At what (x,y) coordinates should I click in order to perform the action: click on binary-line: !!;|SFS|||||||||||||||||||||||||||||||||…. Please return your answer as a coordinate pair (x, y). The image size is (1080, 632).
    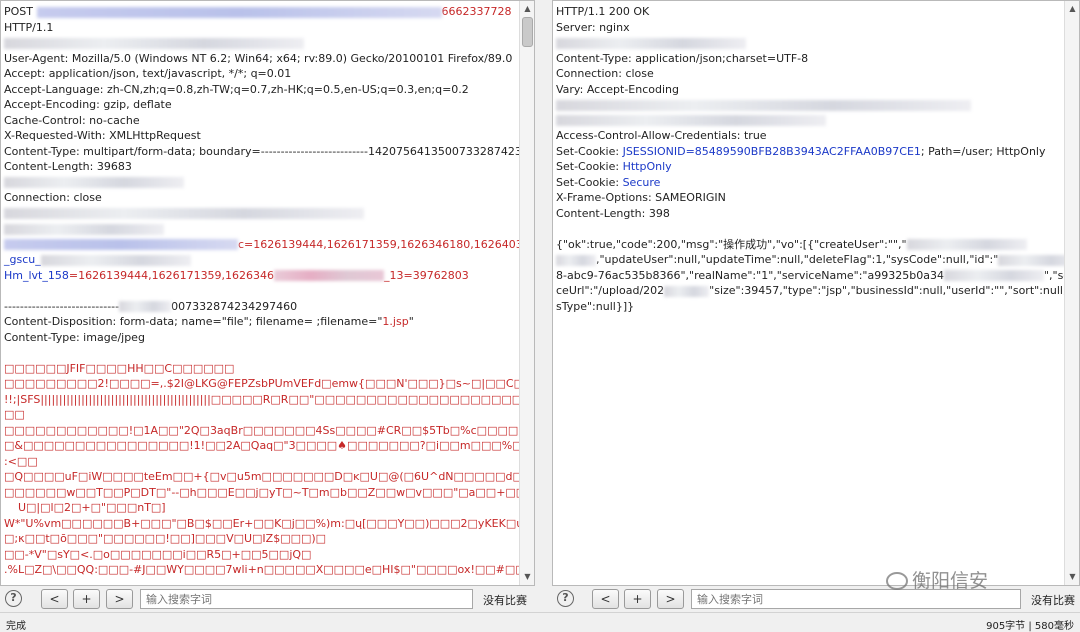
    Looking at the image, I should click on (261, 399).